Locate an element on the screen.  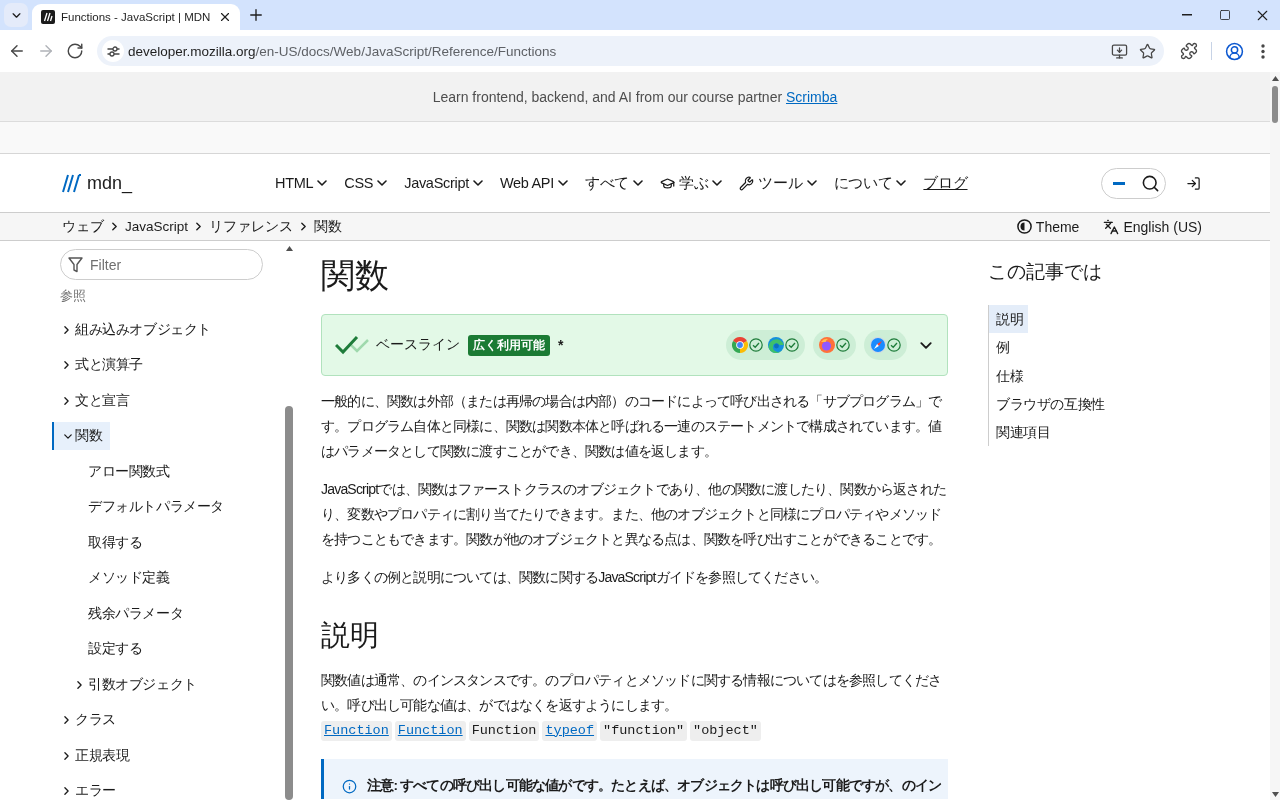
nav-menu-button: について is located at coordinates (870, 183).